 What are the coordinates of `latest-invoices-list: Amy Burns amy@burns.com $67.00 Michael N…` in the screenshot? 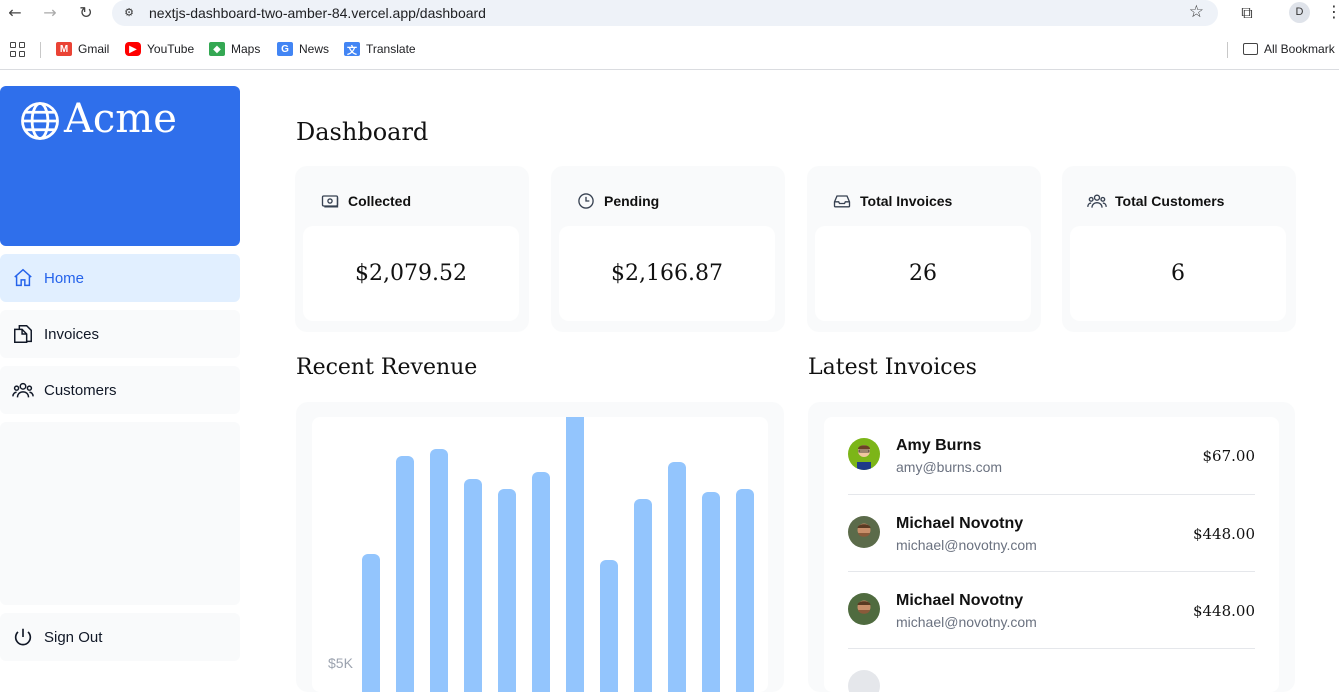 It's located at (1051, 554).